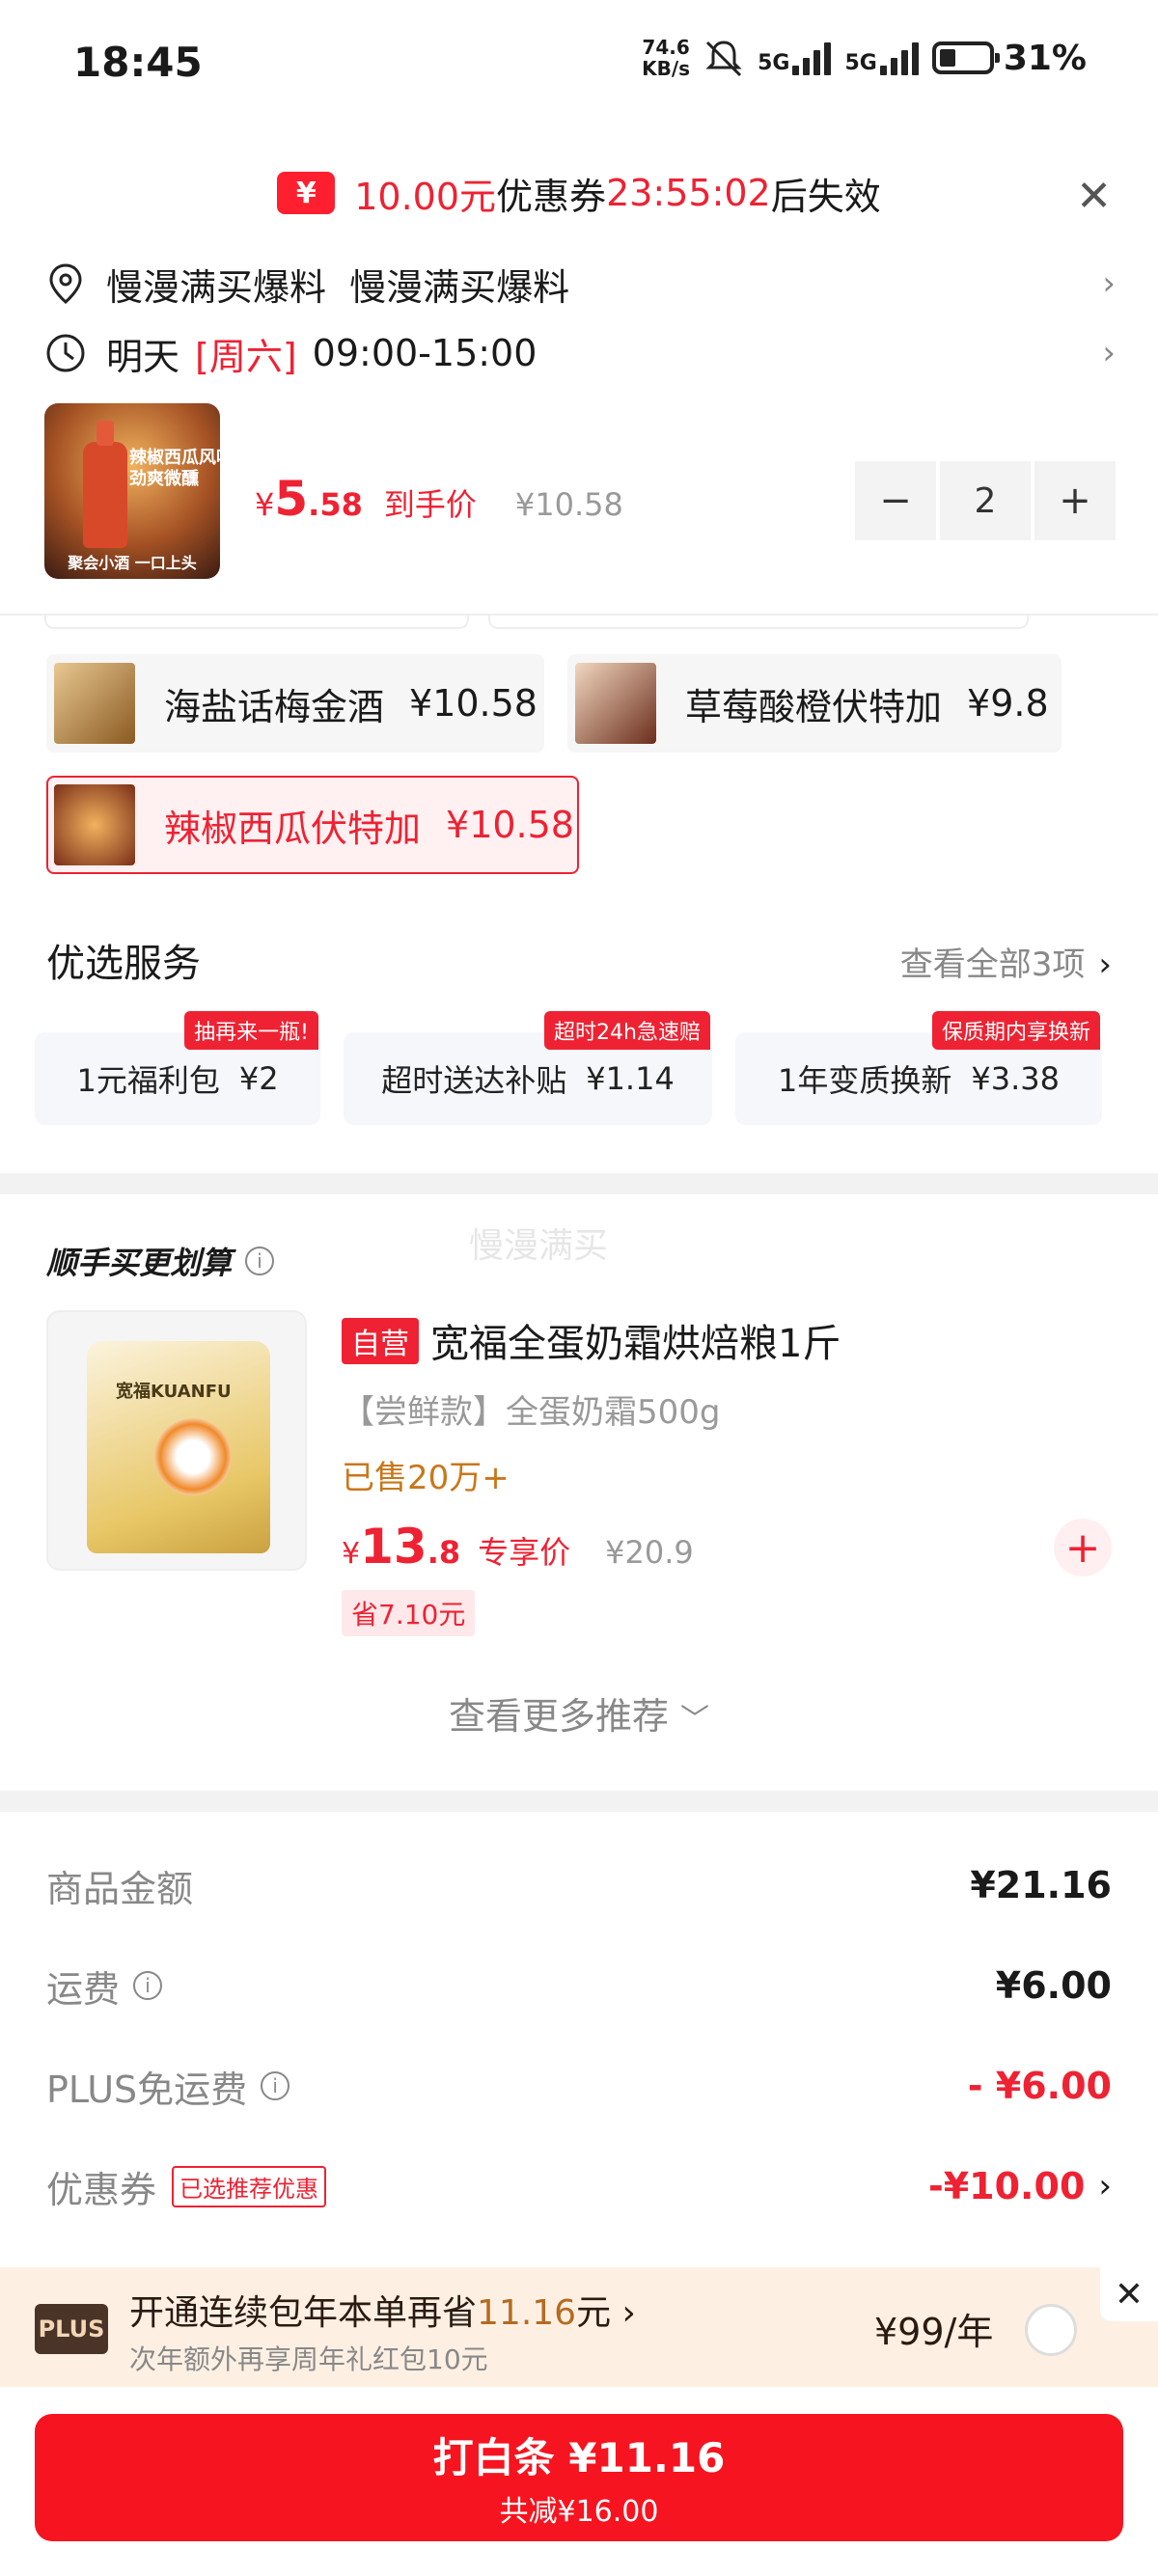 Image resolution: width=1158 pixels, height=2576 pixels. Describe the element at coordinates (518, 1547) in the screenshot. I see `recommend-price: ¥ 13 .8 专享价 ¥20.9` at that location.